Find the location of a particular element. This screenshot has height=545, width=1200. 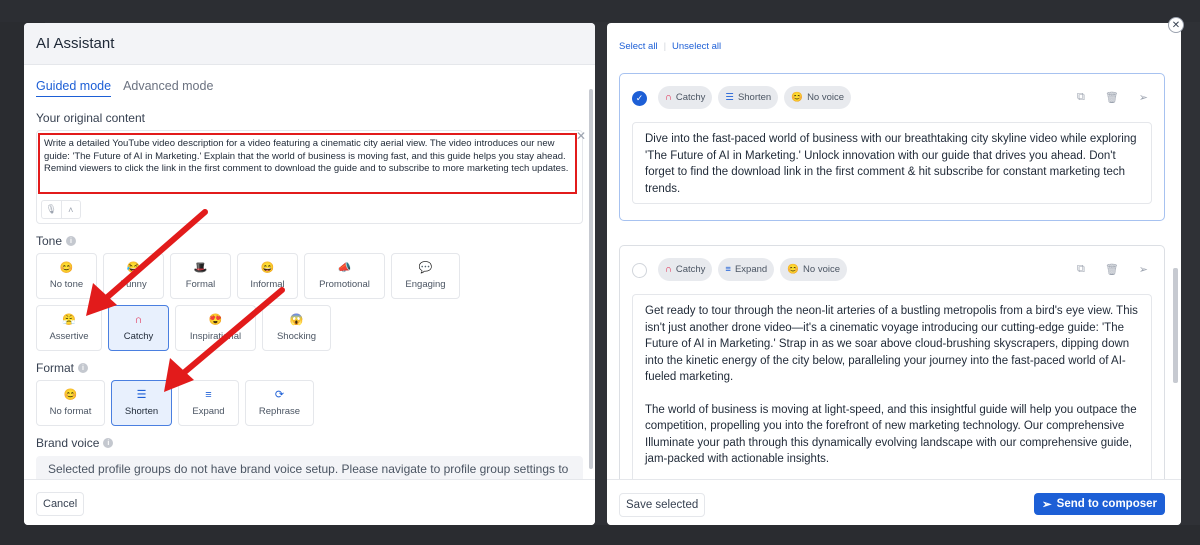

tone-option-label: Inspirational is located at coordinates (215, 336).